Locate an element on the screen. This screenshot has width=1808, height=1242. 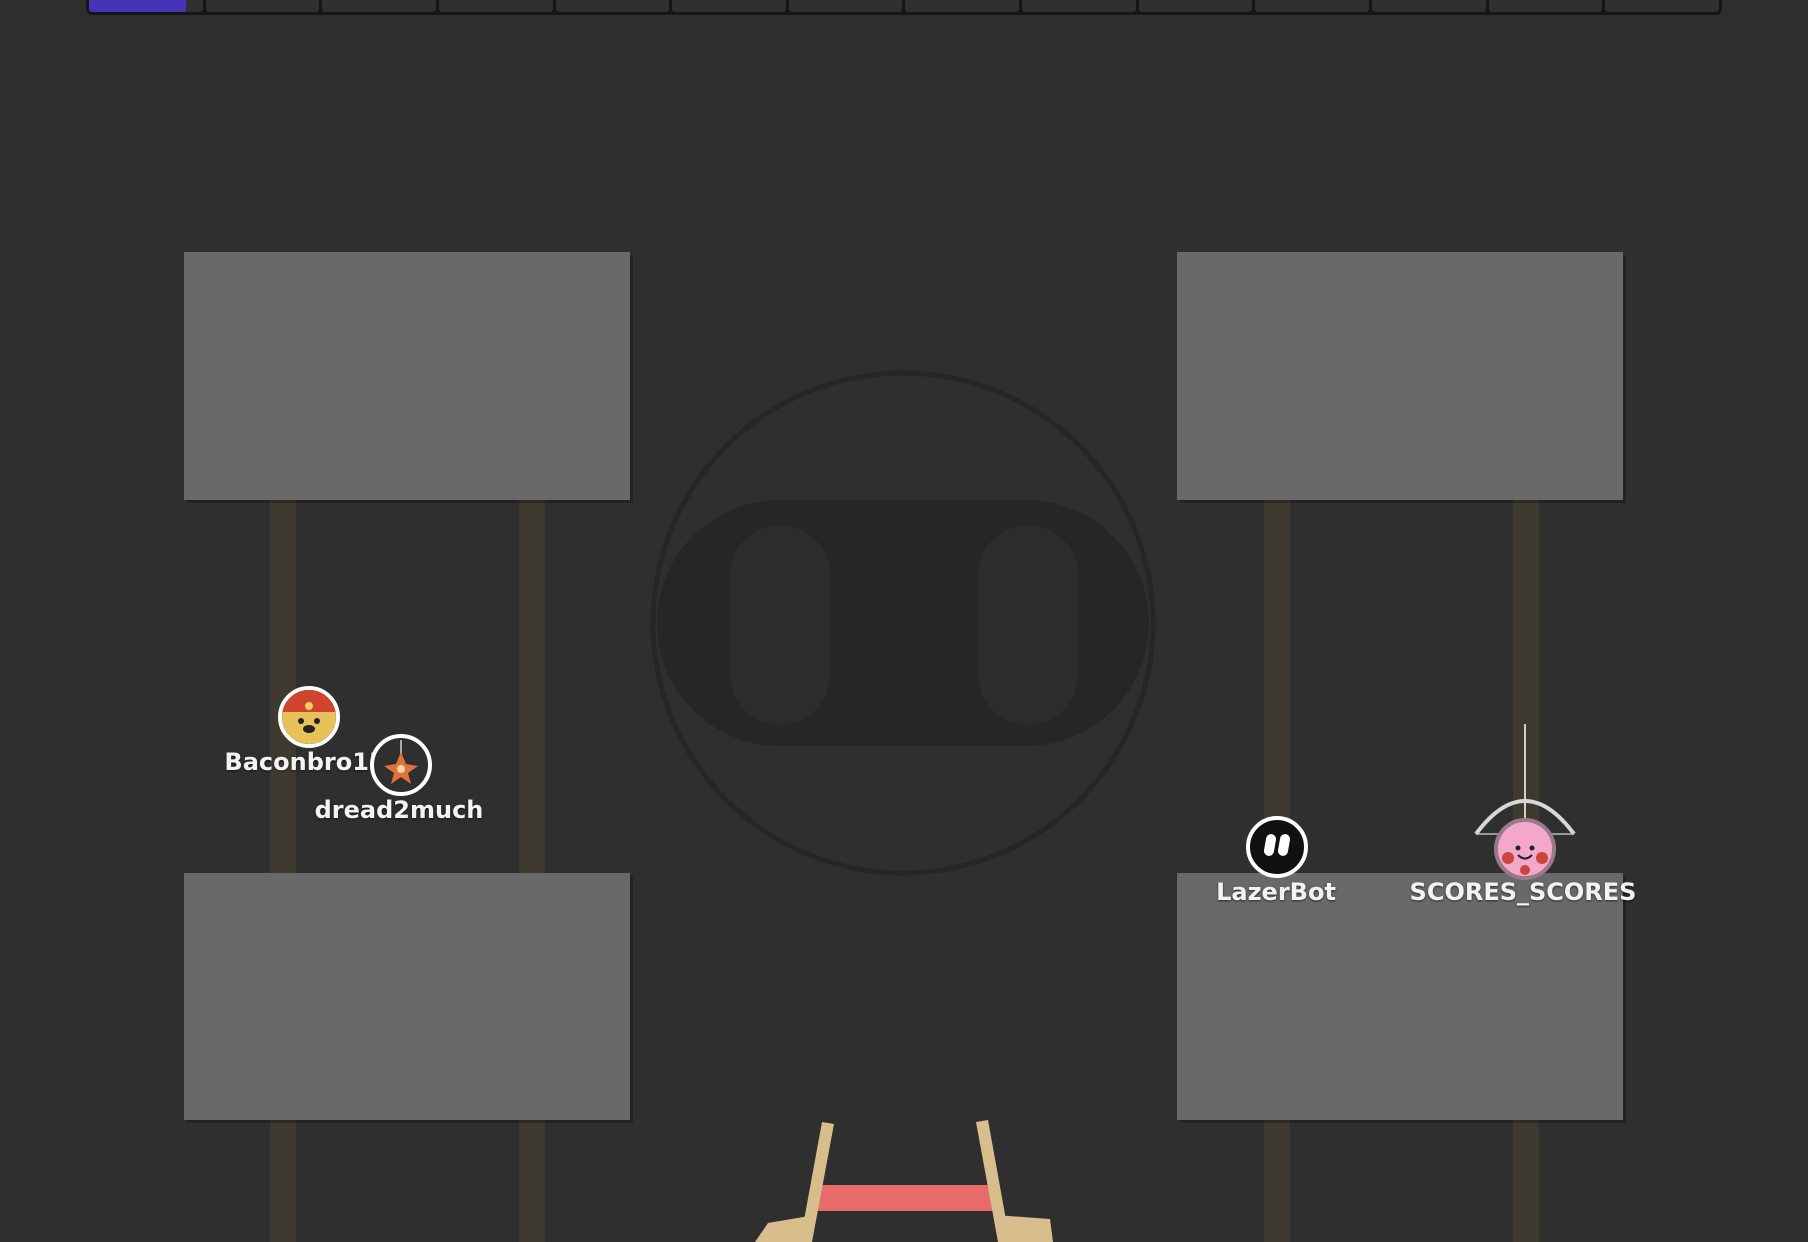
player-name: dread2much is located at coordinates (399, 810).